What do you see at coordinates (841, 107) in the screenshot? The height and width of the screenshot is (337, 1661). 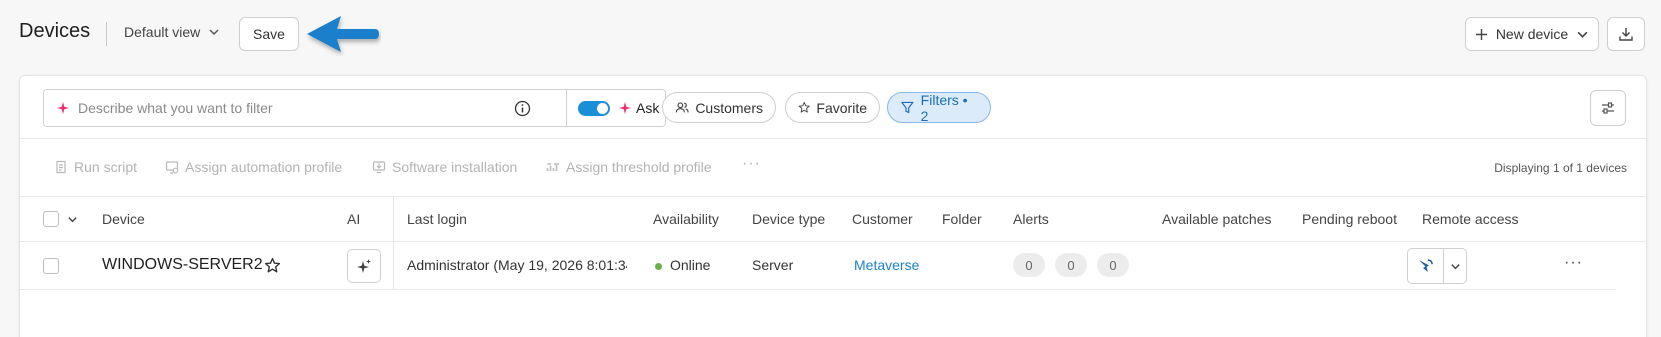 I see `favorite-chip-label: Favorite` at bounding box center [841, 107].